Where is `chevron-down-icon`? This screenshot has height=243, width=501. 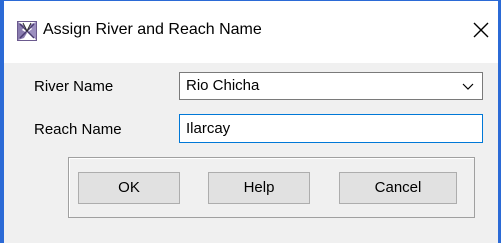
chevron-down-icon is located at coordinates (468, 87).